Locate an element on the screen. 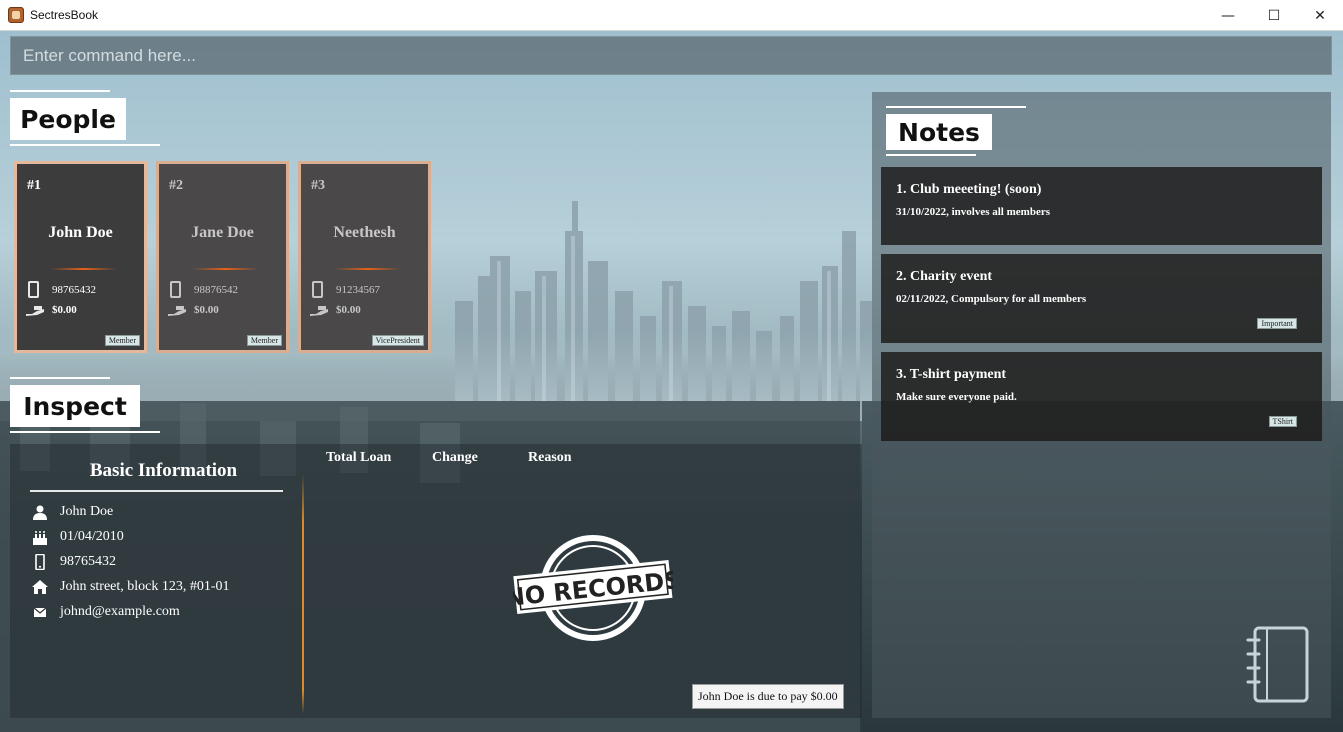 Image resolution: width=1343 pixels, height=732 pixels. birthday-cake-icon is located at coordinates (40, 537).